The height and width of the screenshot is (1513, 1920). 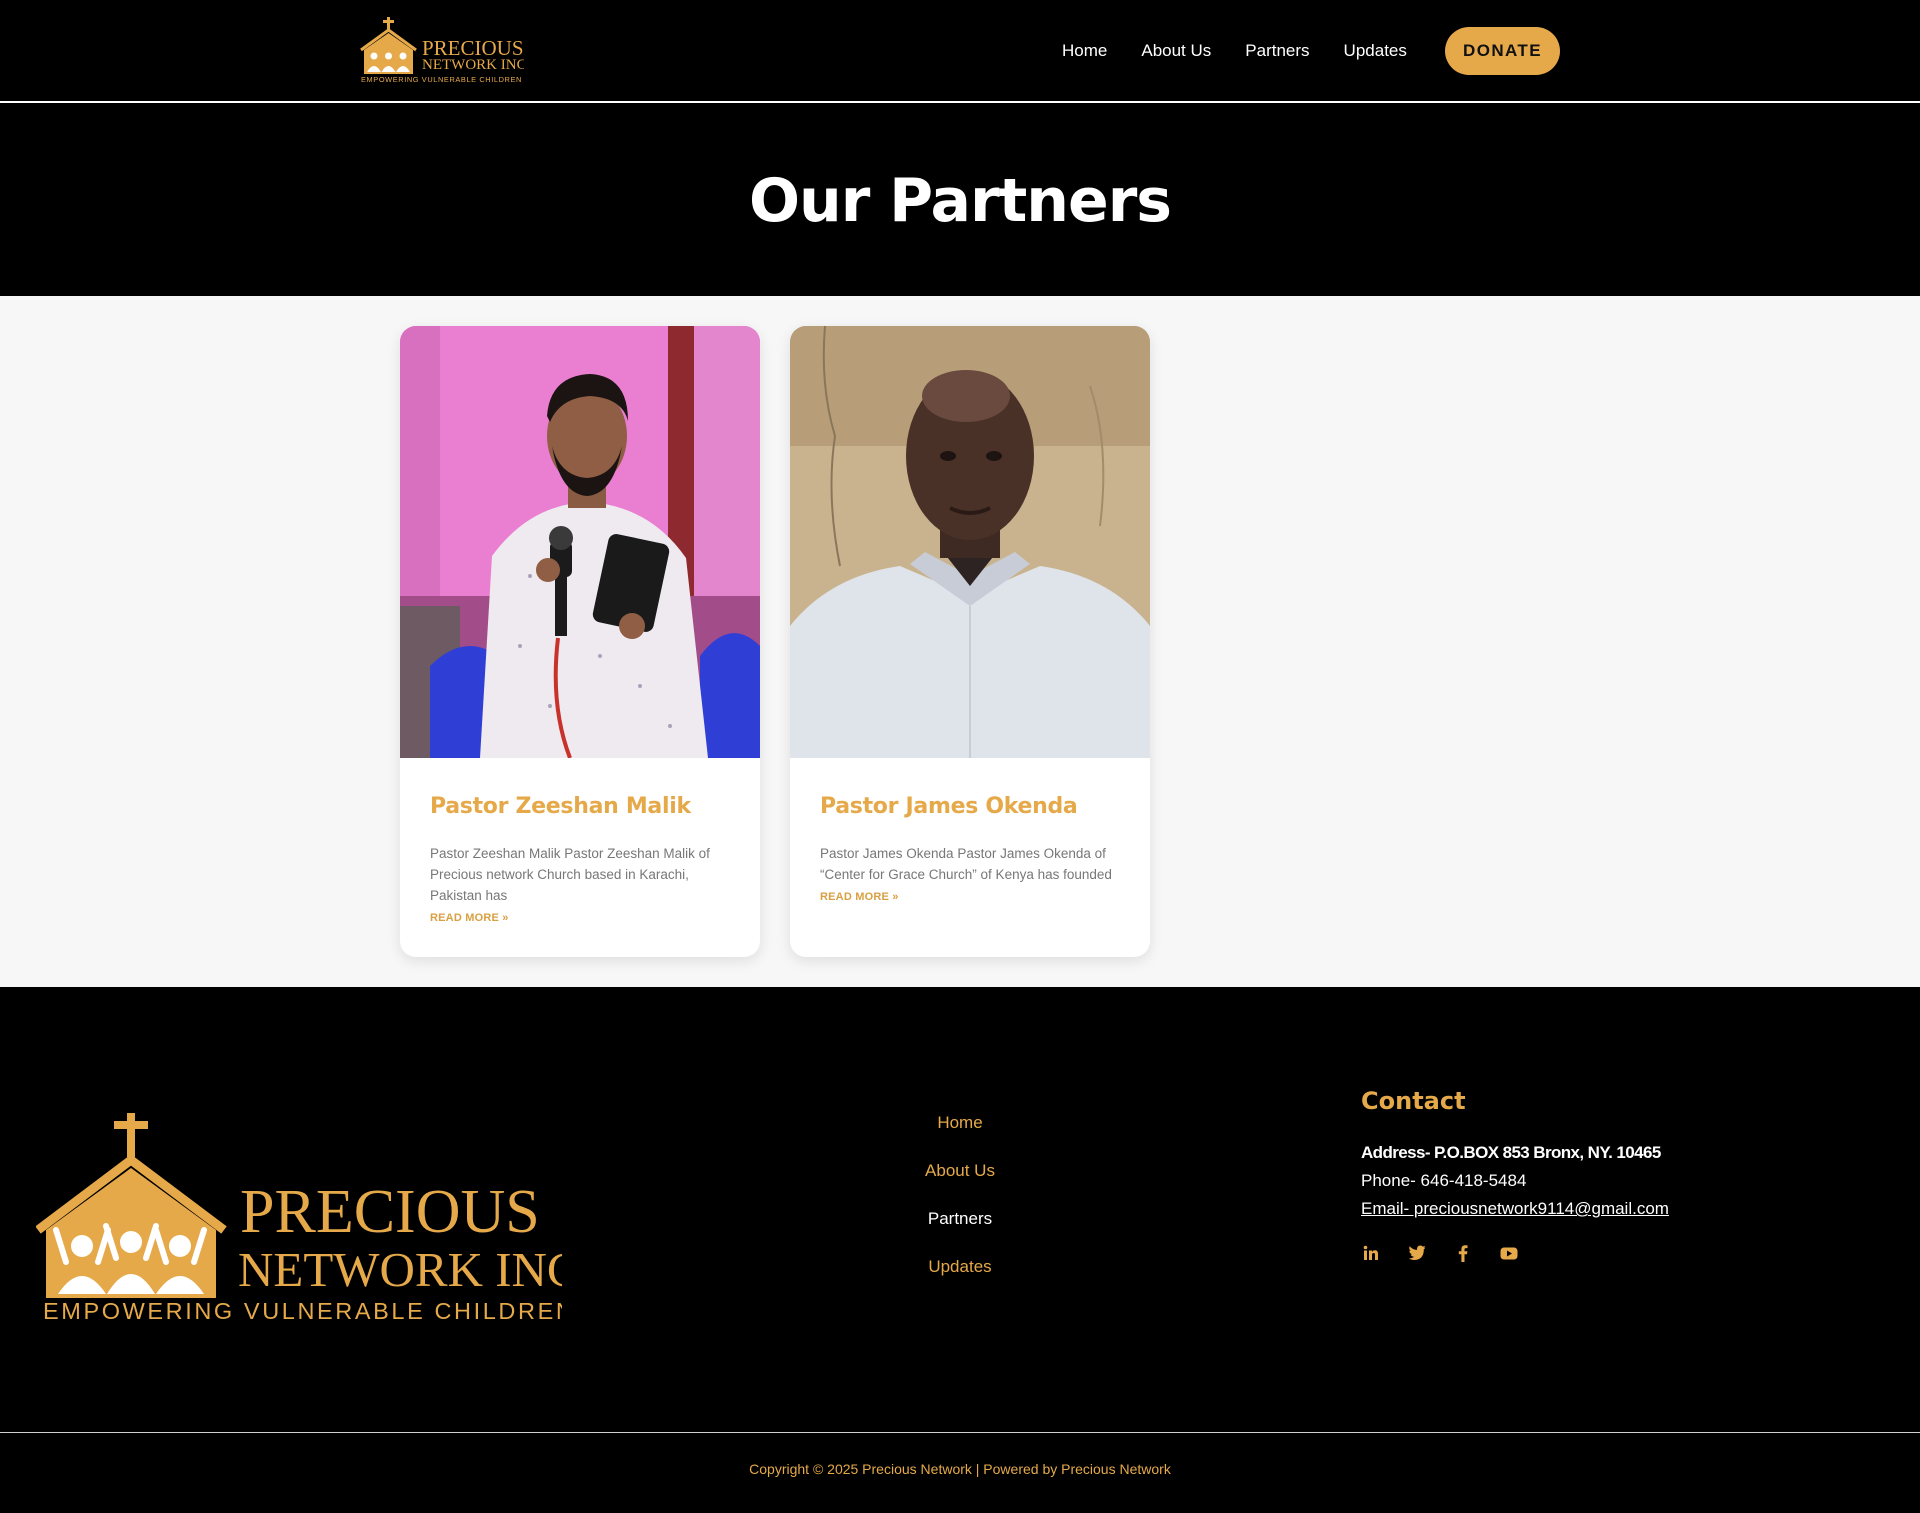 What do you see at coordinates (1444, 1180) in the screenshot?
I see `contact-phone: Phone- 646-418-5484` at bounding box center [1444, 1180].